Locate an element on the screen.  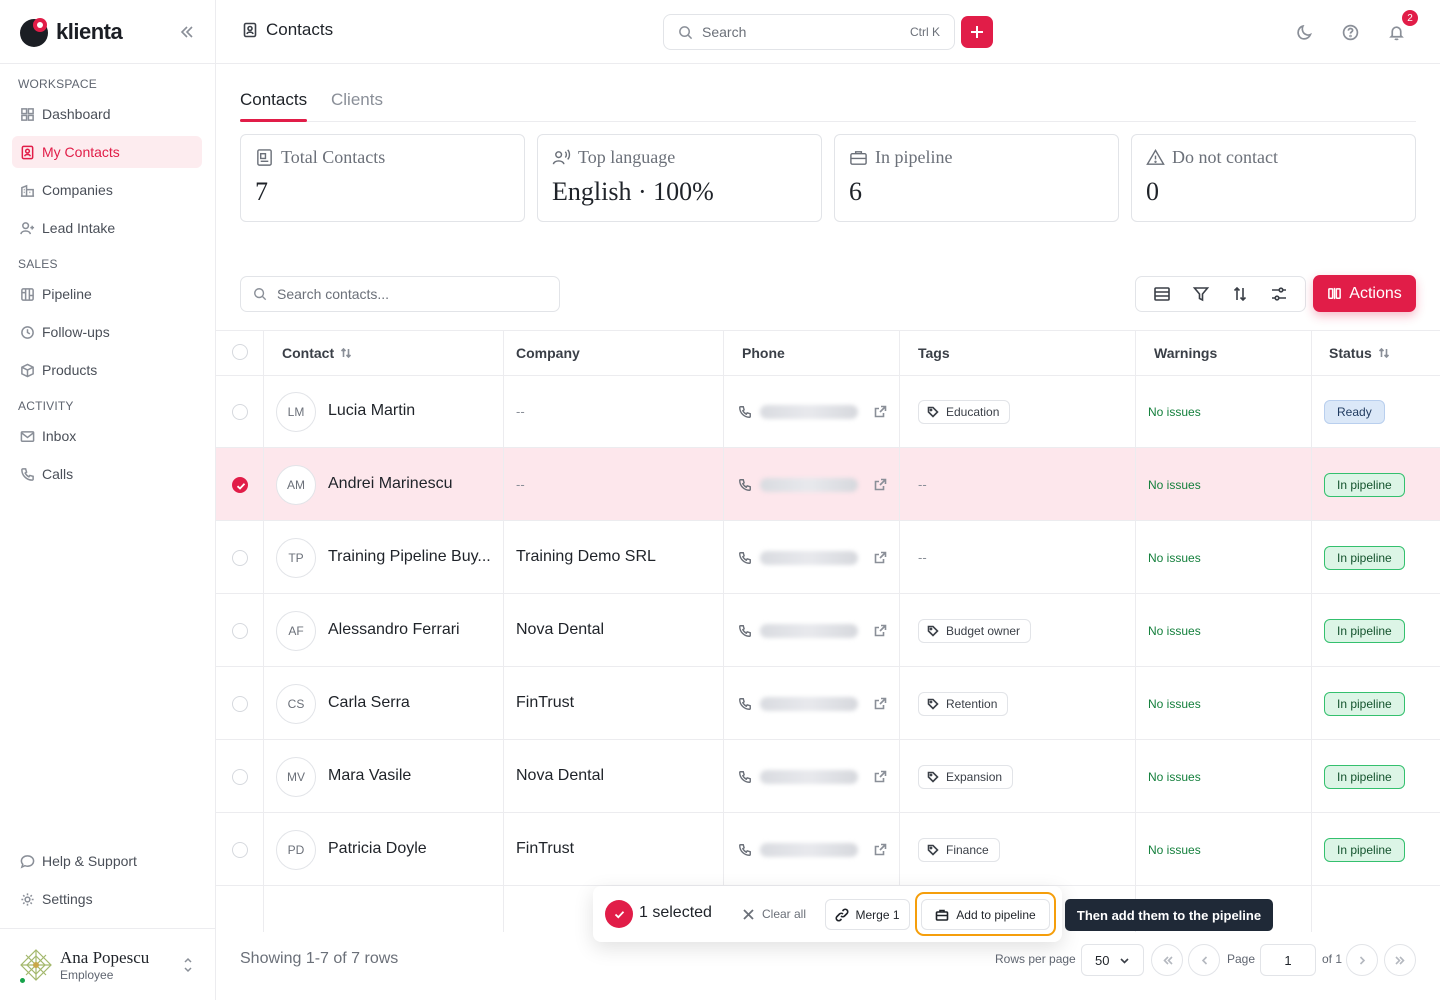
select-all-checkbox is located at coordinates (240, 352).